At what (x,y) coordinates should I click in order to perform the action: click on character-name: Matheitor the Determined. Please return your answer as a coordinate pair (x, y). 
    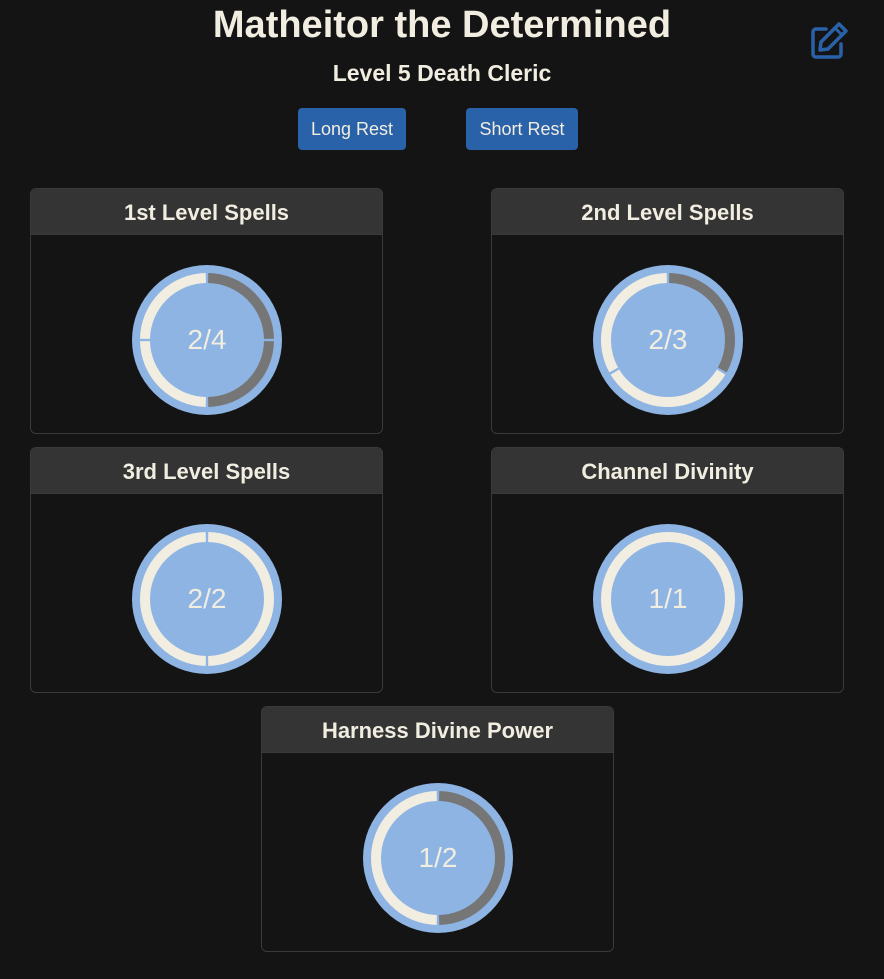
    Looking at the image, I should click on (442, 25).